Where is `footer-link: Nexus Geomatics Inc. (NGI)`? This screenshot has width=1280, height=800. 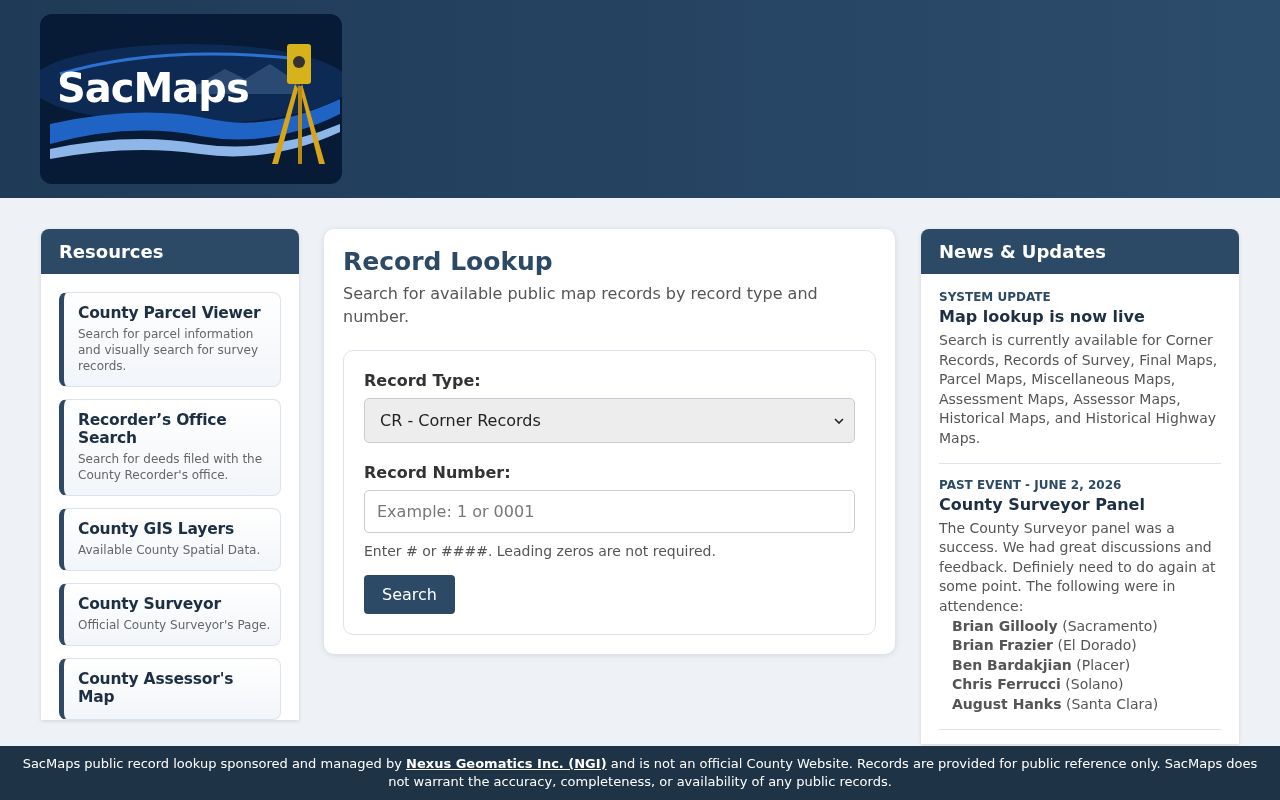 footer-link: Nexus Geomatics Inc. (NGI) is located at coordinates (506, 763).